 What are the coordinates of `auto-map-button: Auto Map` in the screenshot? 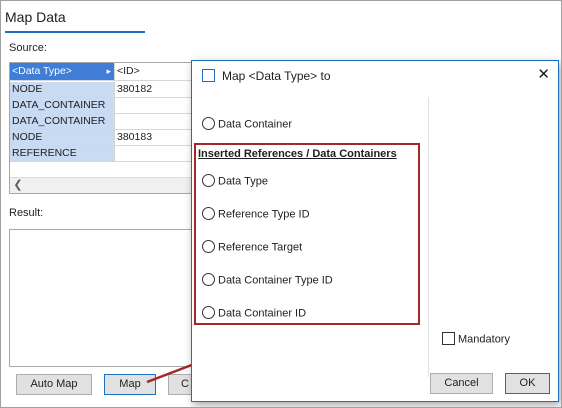 It's located at (54, 384).